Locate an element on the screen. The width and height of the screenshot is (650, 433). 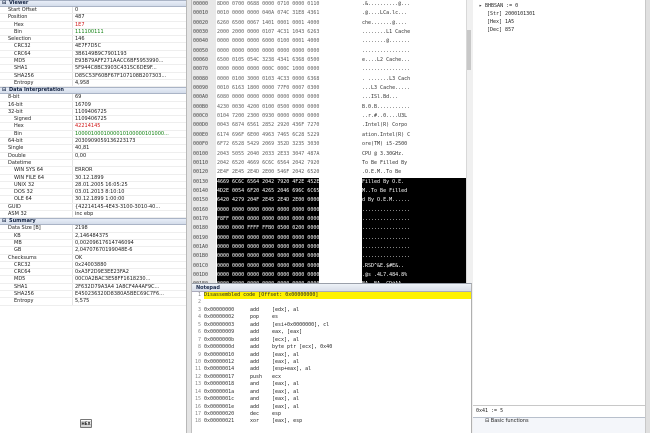
property-row: Bin 111100111 is located at coordinates (93, 32).